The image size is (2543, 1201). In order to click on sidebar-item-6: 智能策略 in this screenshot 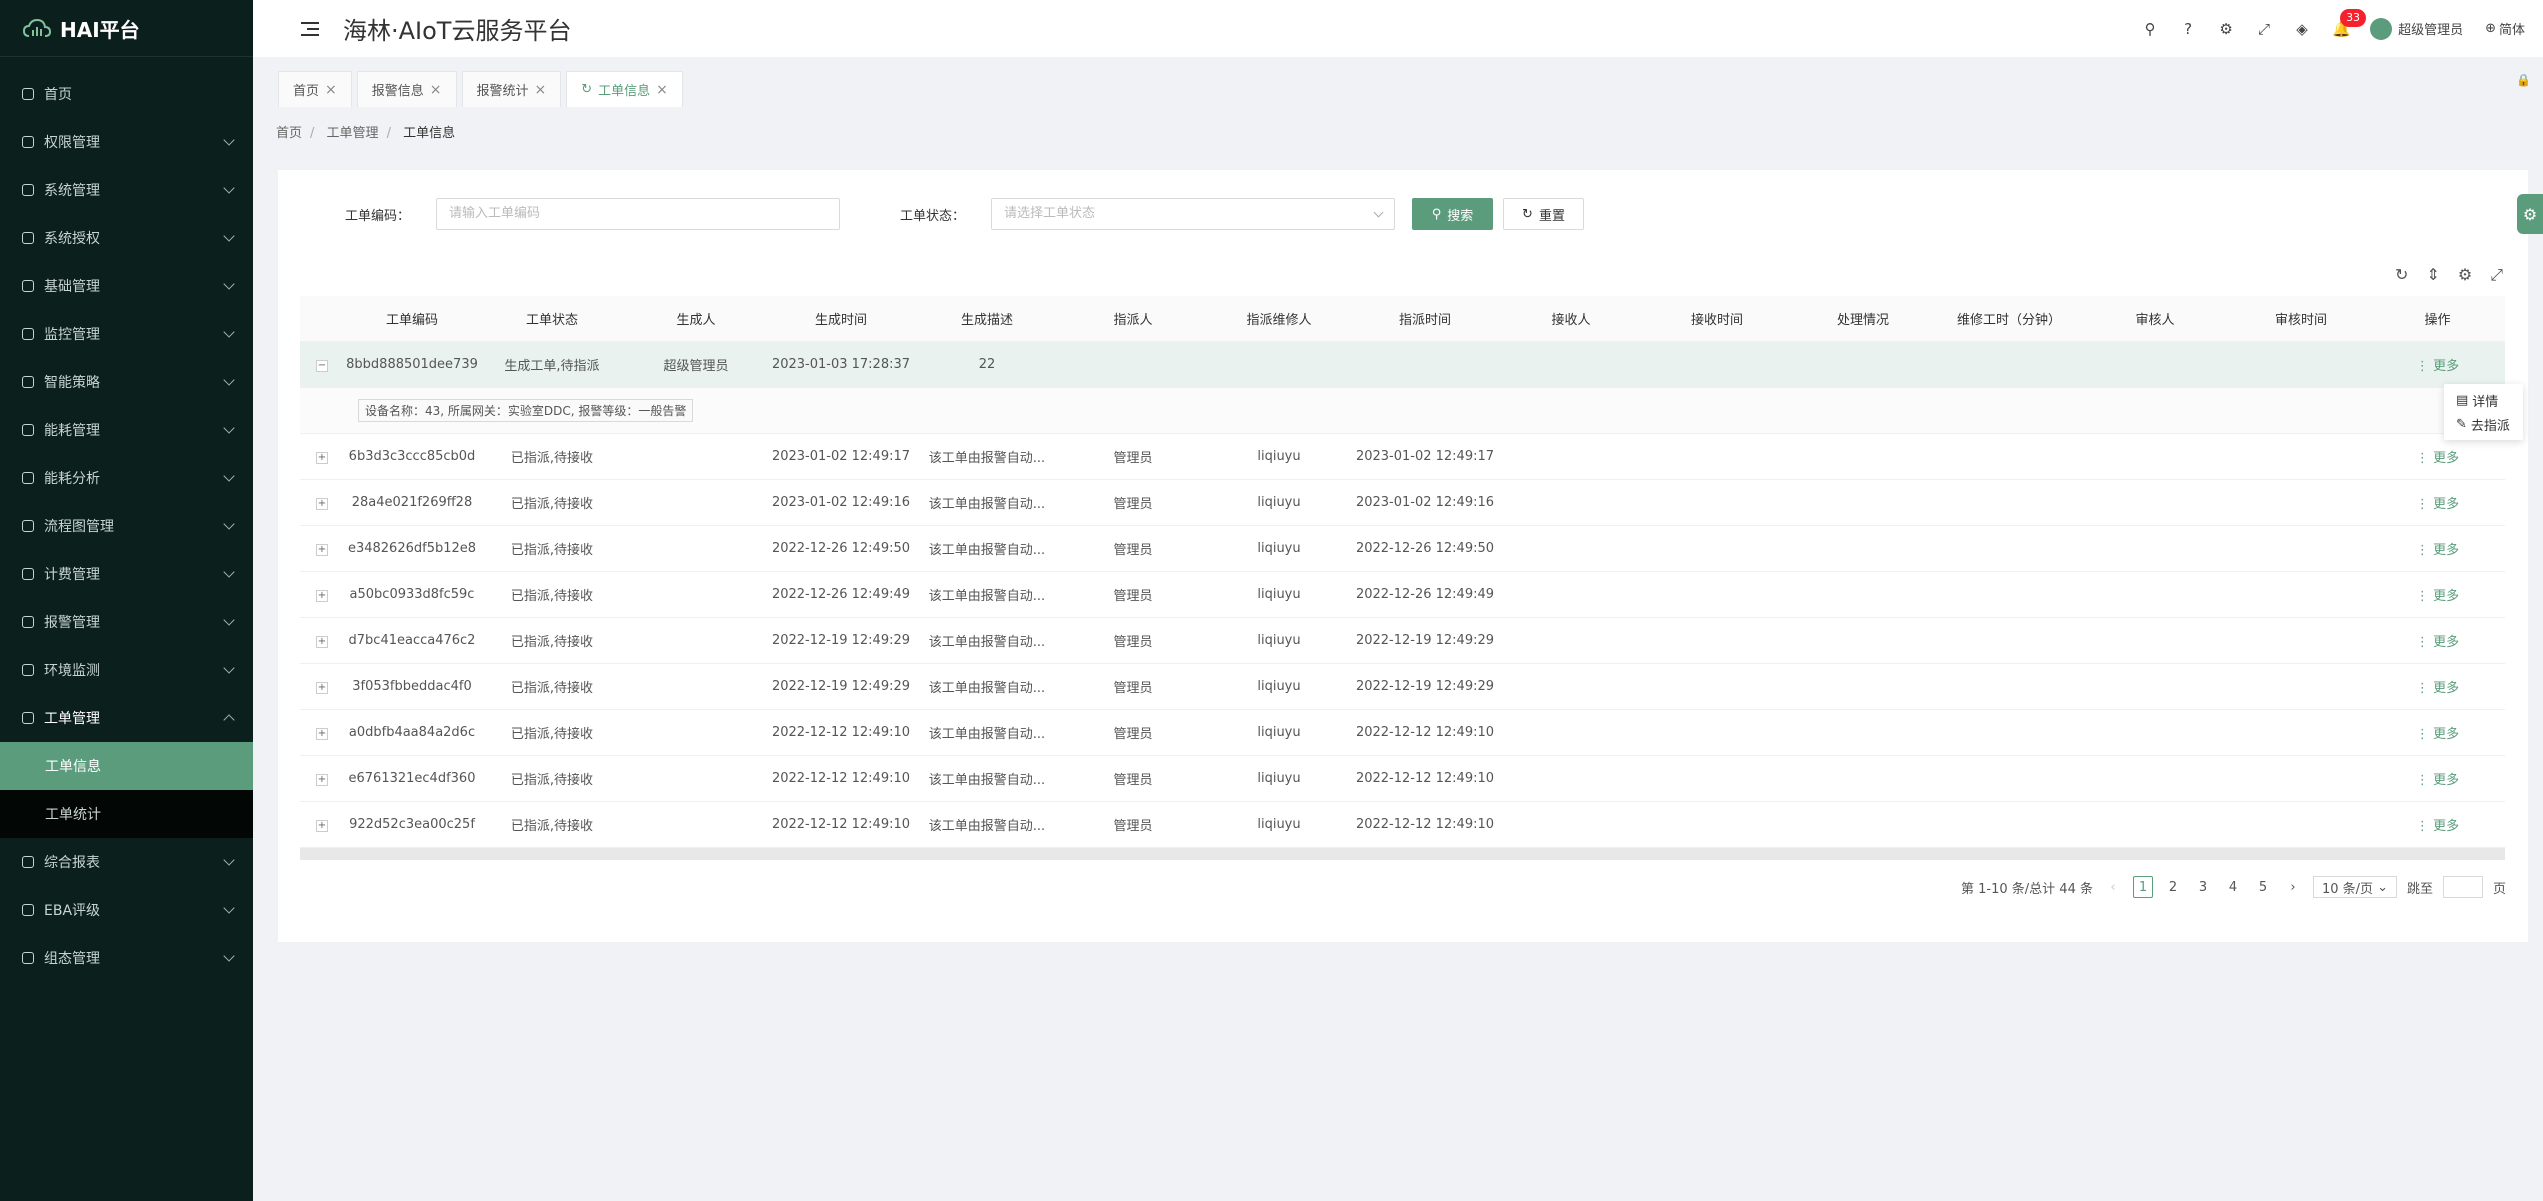, I will do `click(126, 382)`.